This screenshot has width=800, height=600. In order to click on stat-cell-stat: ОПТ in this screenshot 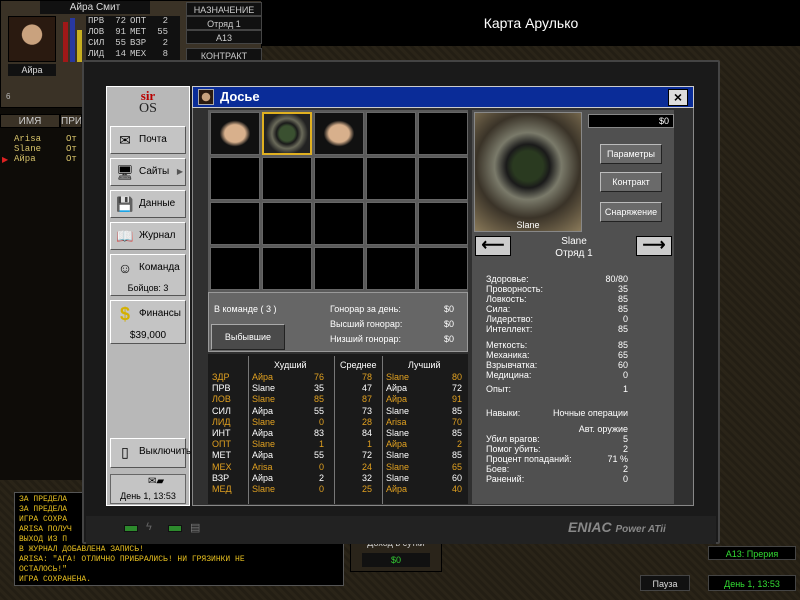, I will do `click(221, 444)`.